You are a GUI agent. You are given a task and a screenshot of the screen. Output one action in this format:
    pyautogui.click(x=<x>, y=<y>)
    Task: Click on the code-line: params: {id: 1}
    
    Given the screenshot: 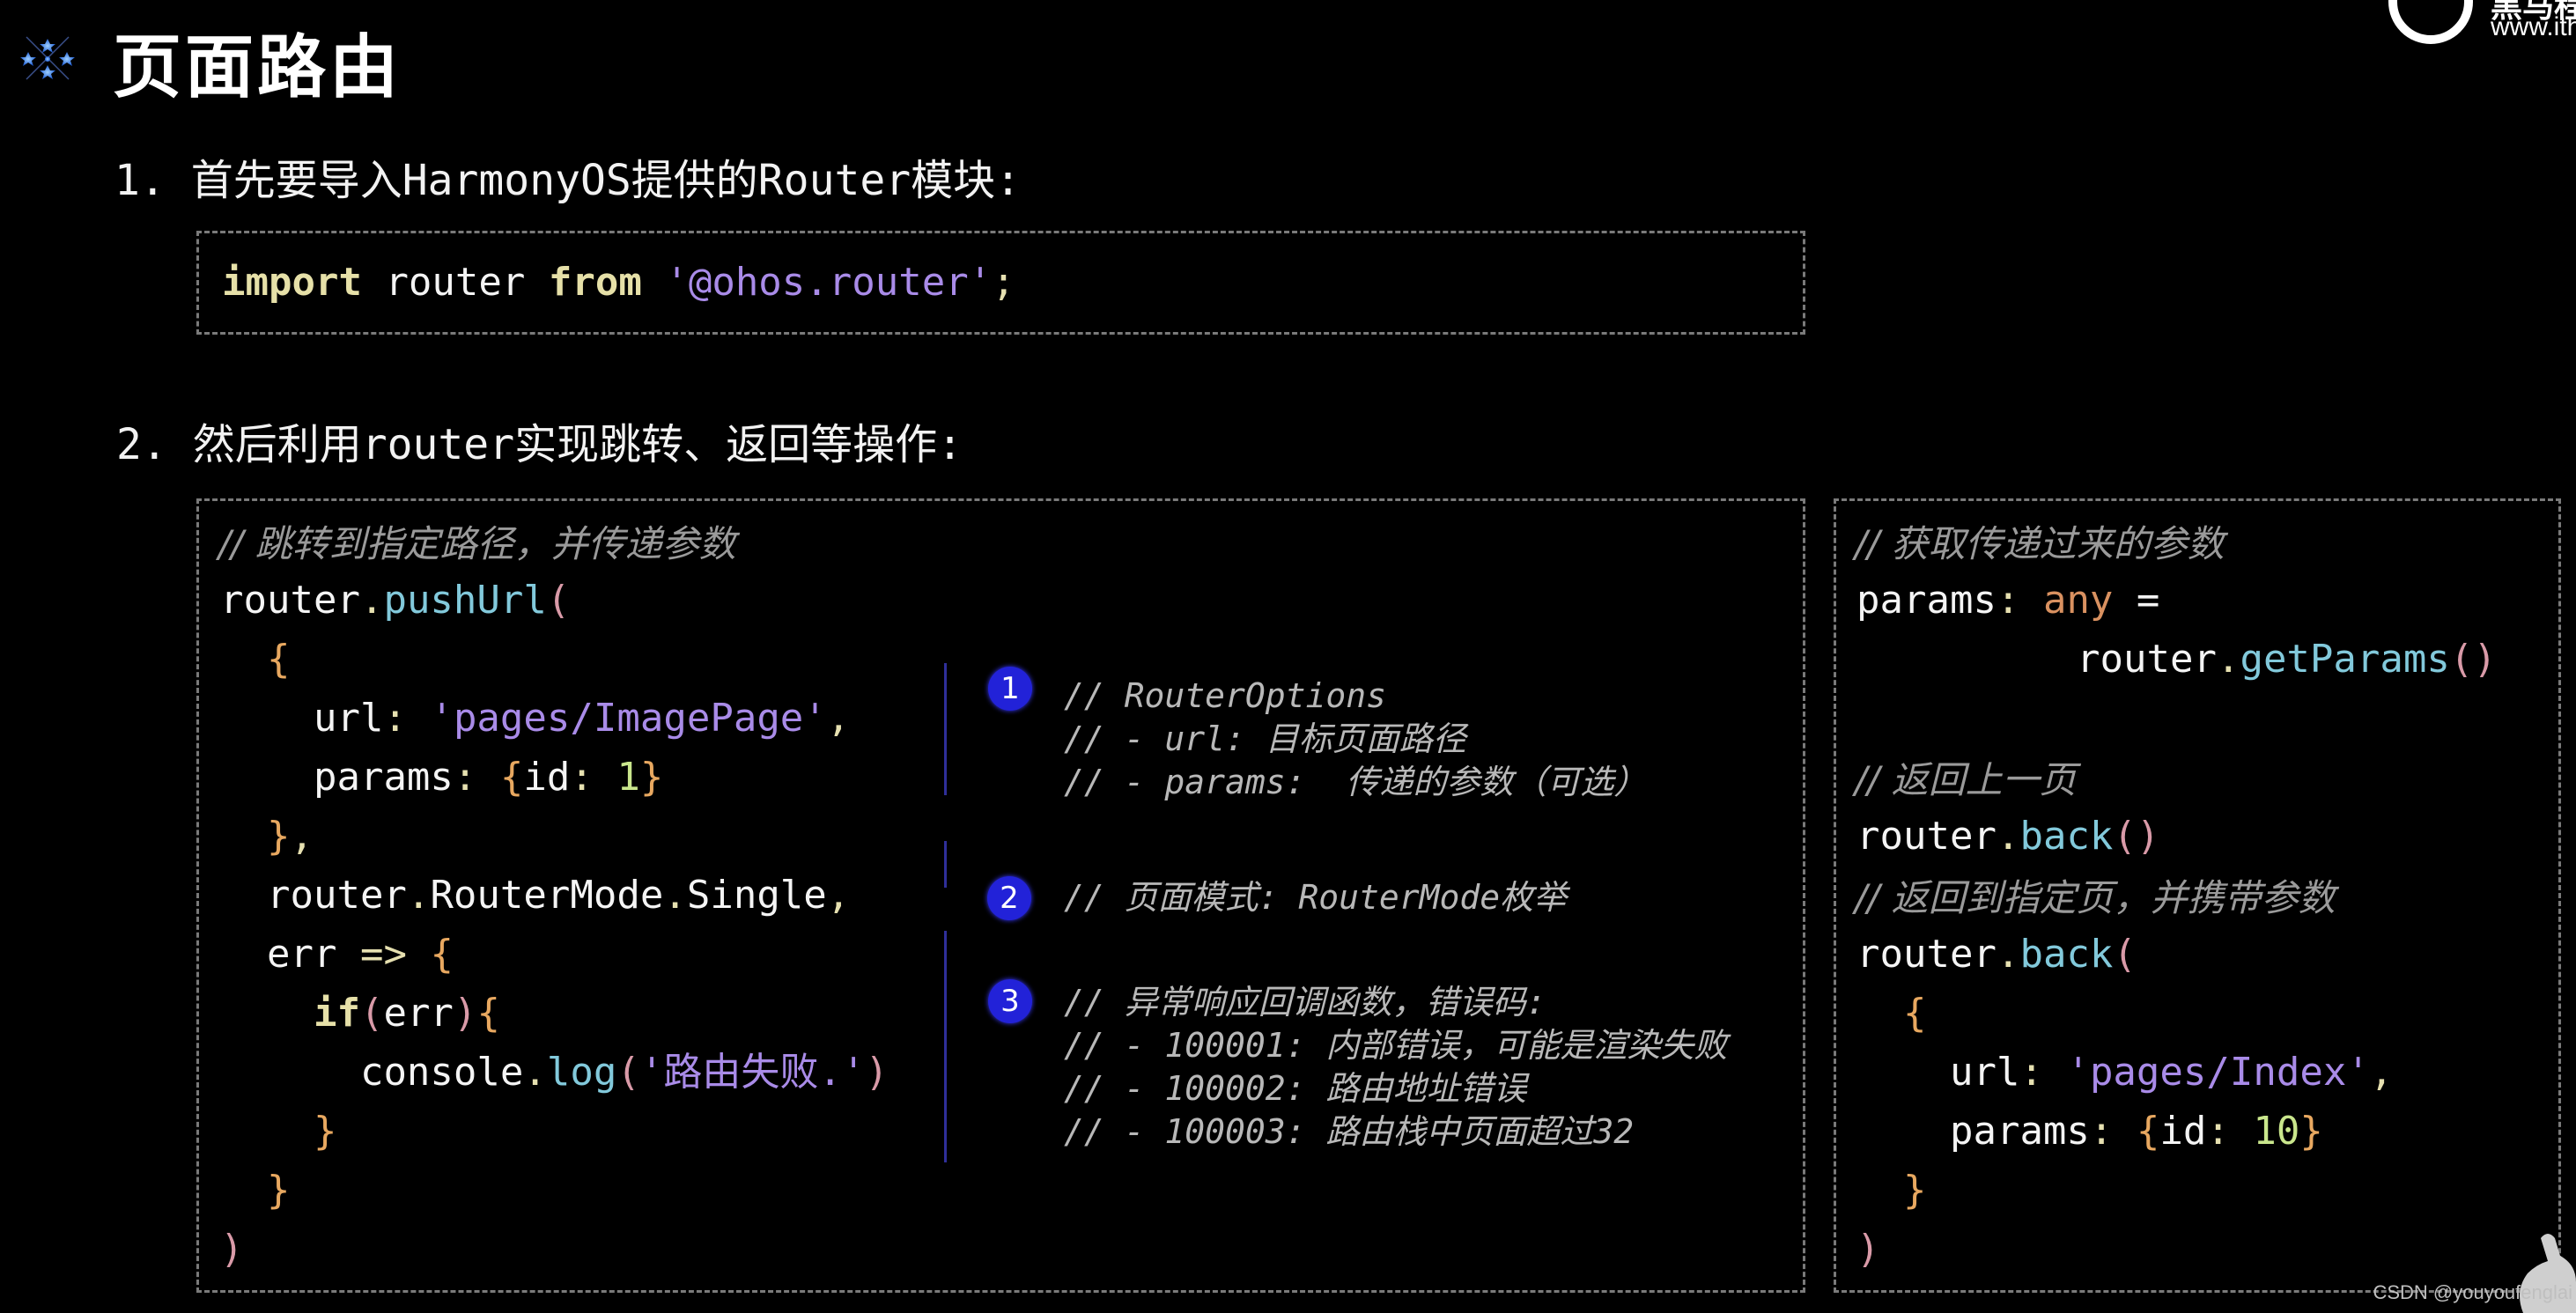 What is the action you would take?
    pyautogui.click(x=554, y=777)
    